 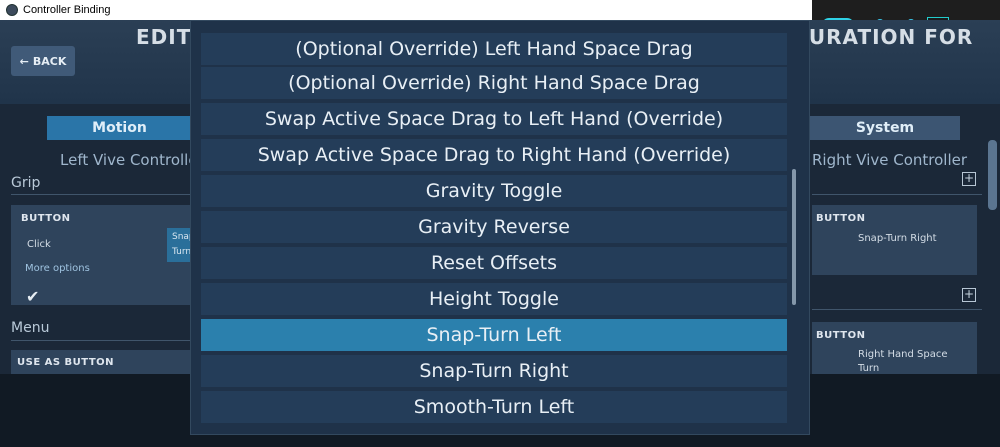 What do you see at coordinates (494, 335) in the screenshot?
I see `dropdown-option-selected: Snap-Turn Left` at bounding box center [494, 335].